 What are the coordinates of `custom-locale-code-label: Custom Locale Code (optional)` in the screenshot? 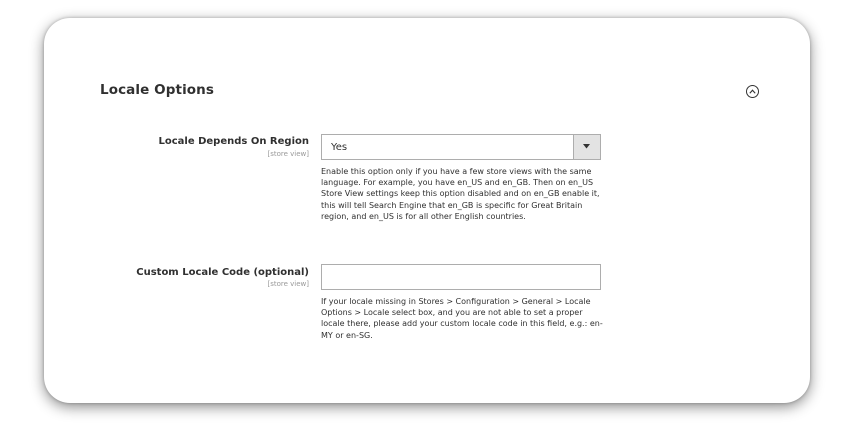 It's located at (222, 272).